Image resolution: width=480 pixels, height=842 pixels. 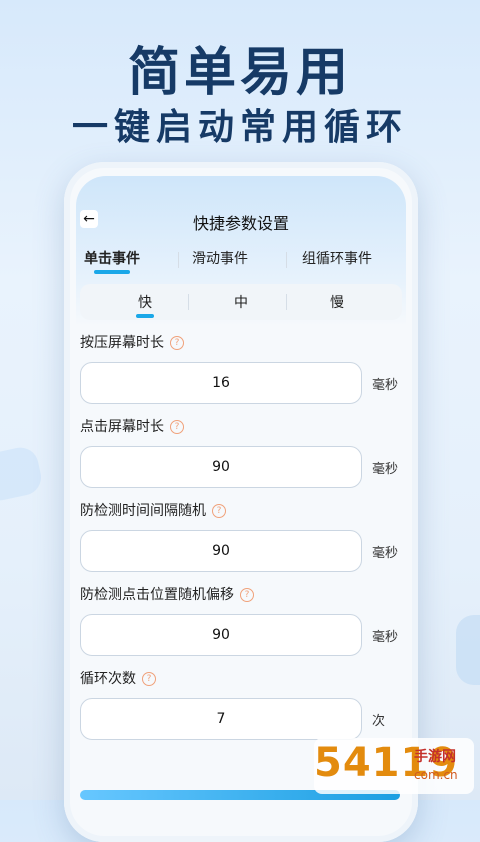 I want to click on random-offset-unit: 毫秒, so click(x=385, y=637).